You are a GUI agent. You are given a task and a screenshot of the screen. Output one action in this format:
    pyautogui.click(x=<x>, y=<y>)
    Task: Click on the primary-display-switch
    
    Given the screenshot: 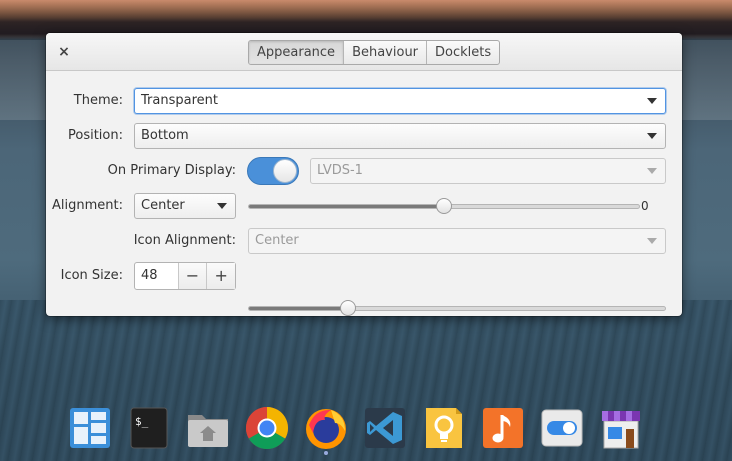 What is the action you would take?
    pyautogui.click(x=273, y=171)
    